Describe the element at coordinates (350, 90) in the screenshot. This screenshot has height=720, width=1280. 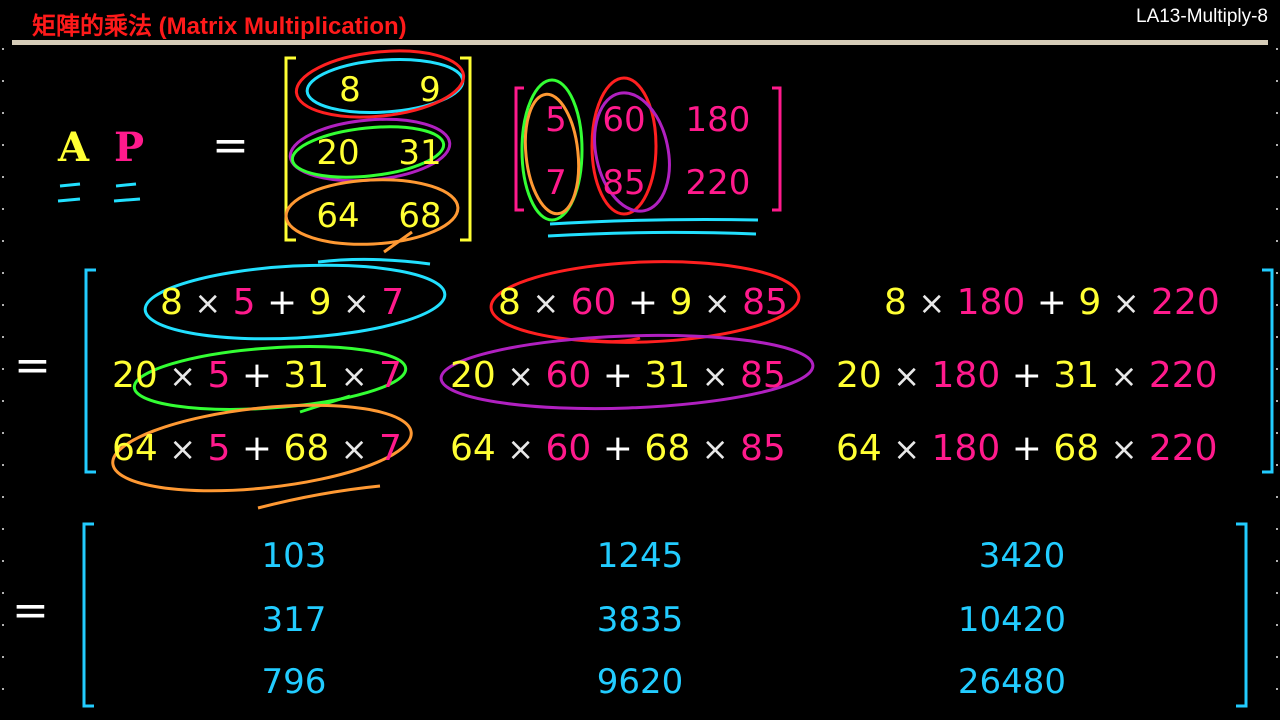
I see `matrix-a-cell: 8` at that location.